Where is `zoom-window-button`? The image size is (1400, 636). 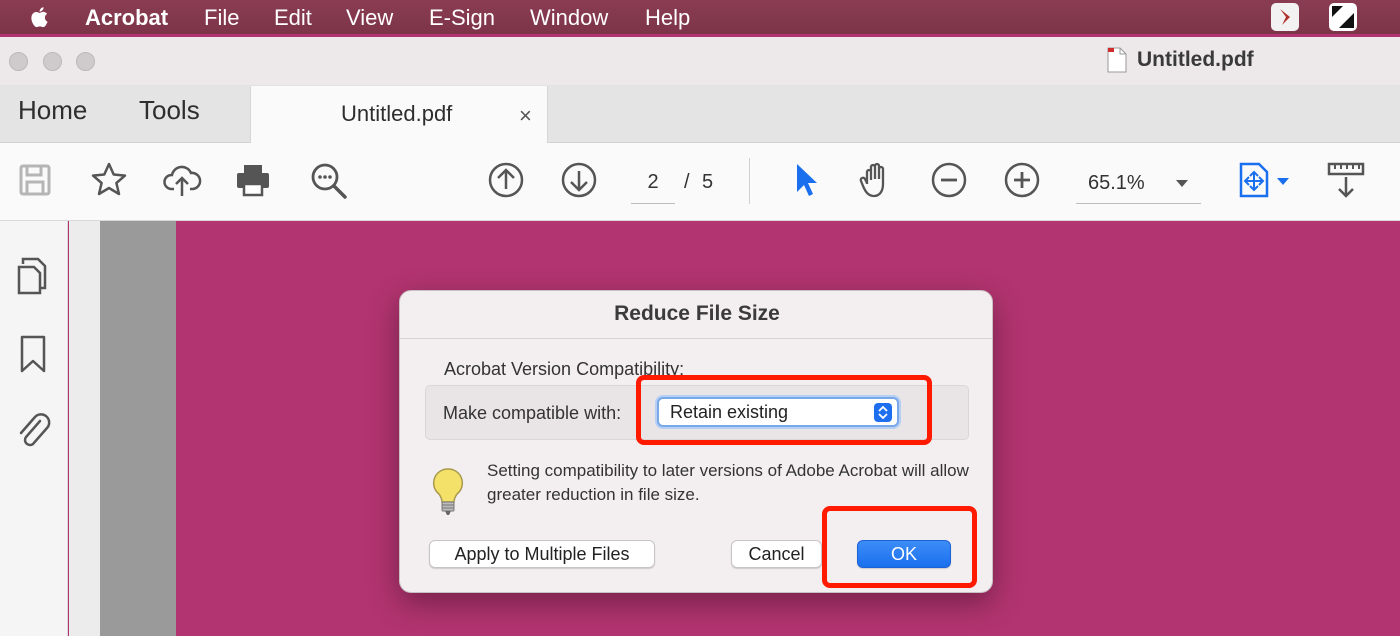
zoom-window-button is located at coordinates (85, 61).